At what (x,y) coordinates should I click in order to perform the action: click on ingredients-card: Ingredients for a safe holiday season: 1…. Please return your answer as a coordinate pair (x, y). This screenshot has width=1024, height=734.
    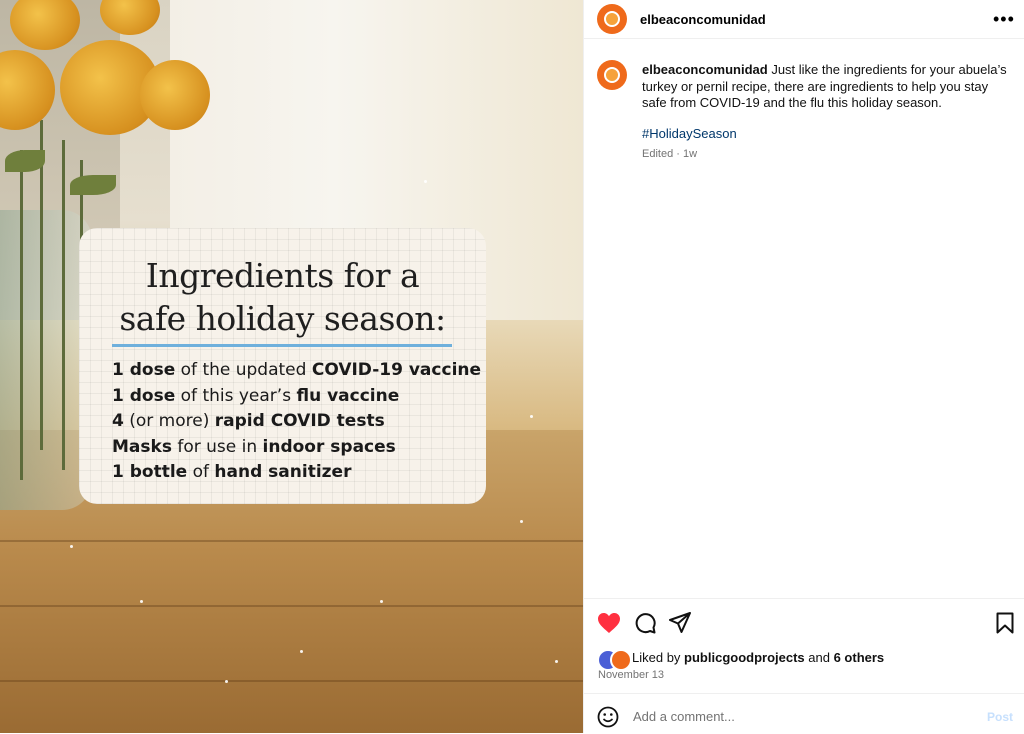
    Looking at the image, I should click on (282, 366).